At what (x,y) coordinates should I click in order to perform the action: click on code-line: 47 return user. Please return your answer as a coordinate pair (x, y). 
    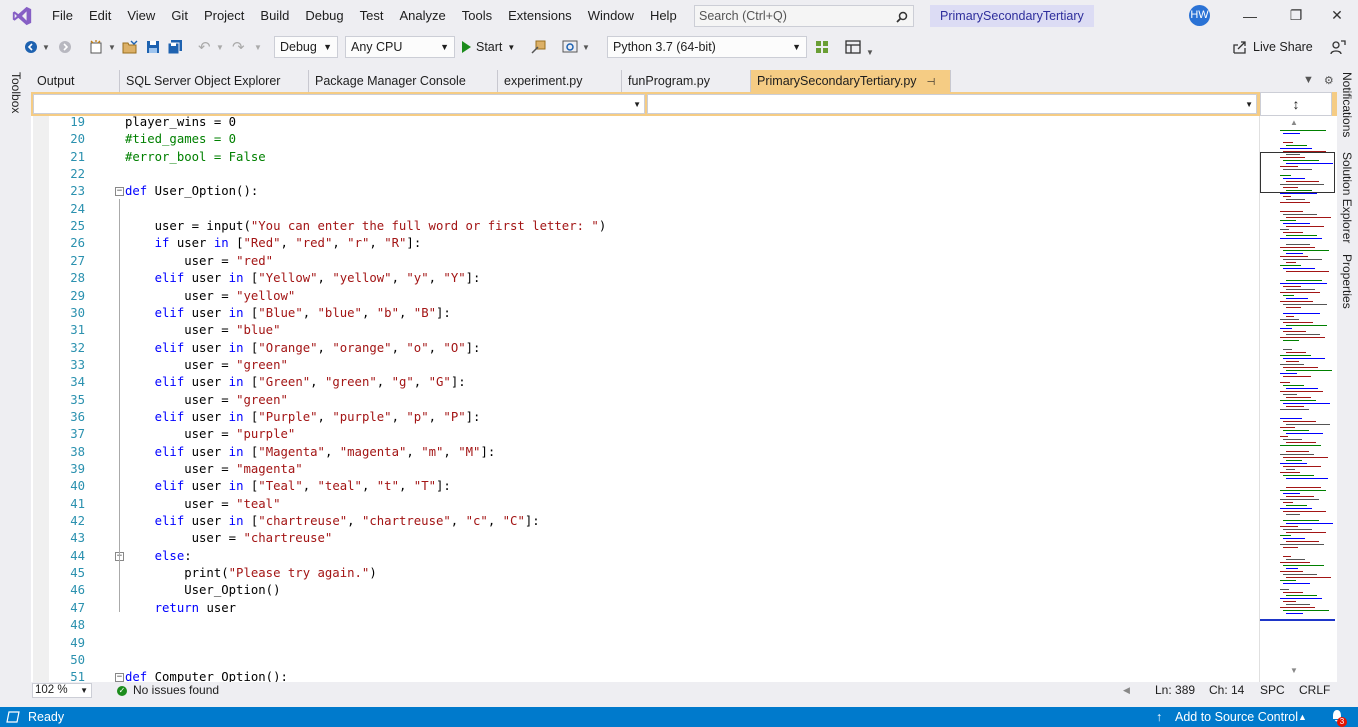
    Looking at the image, I should click on (645, 609).